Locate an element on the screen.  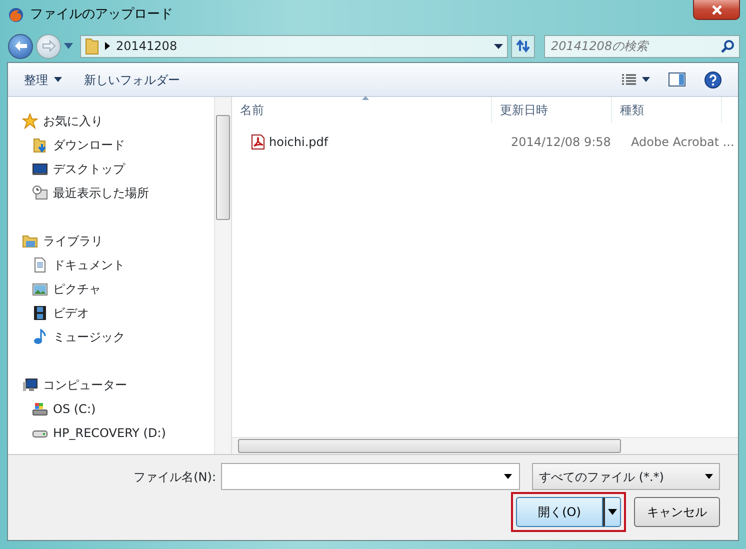
open-options-button is located at coordinates (612, 512).